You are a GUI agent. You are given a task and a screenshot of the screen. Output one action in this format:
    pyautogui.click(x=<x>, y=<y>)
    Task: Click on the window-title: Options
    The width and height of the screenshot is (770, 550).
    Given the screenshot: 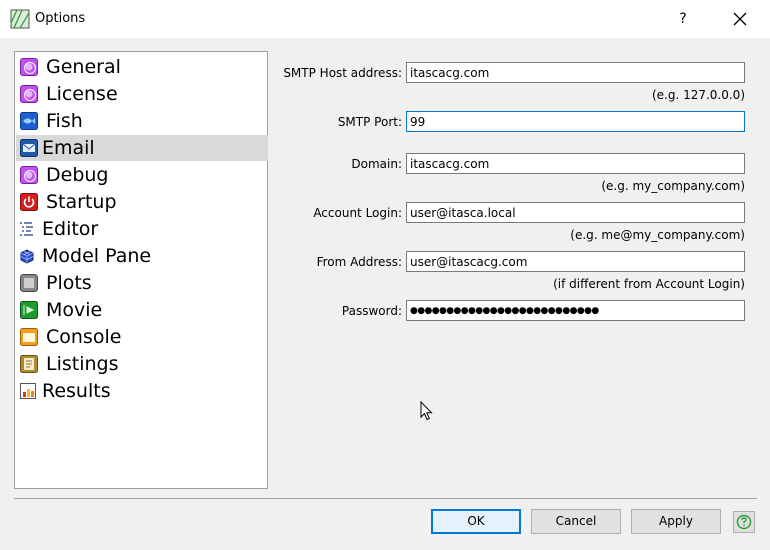 What is the action you would take?
    pyautogui.click(x=60, y=18)
    